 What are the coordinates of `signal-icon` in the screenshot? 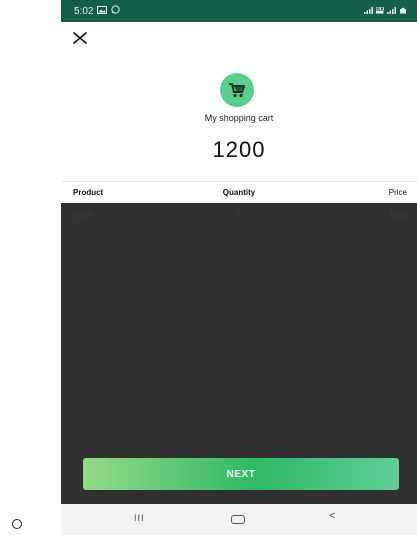 It's located at (368, 11).